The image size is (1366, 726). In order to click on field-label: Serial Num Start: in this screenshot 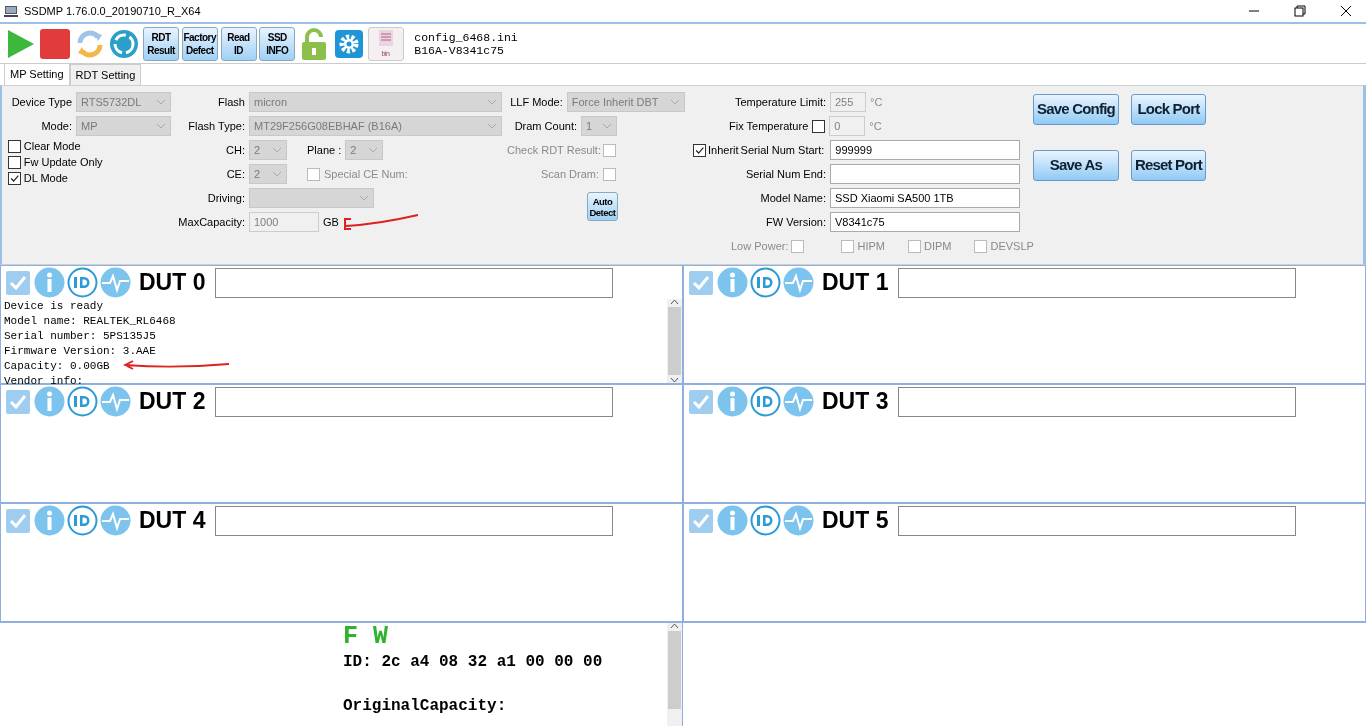, I will do `click(782, 150)`.